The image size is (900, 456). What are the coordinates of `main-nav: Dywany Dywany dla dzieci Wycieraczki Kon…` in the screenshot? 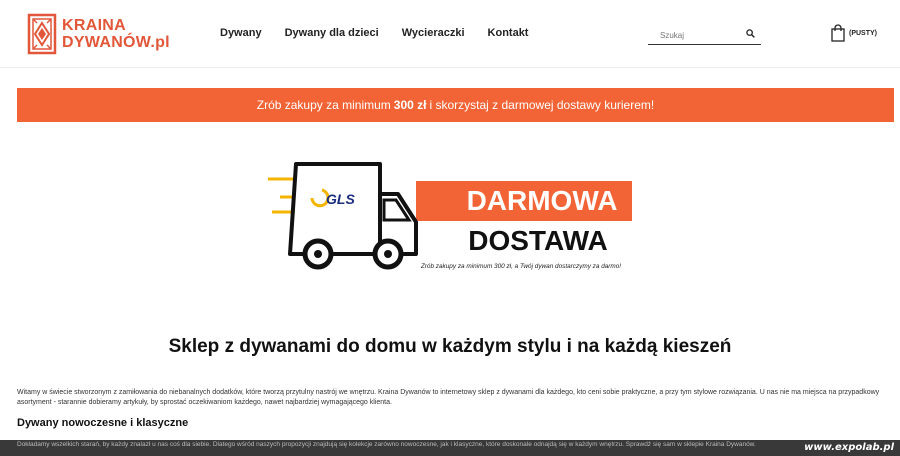 It's located at (385, 33).